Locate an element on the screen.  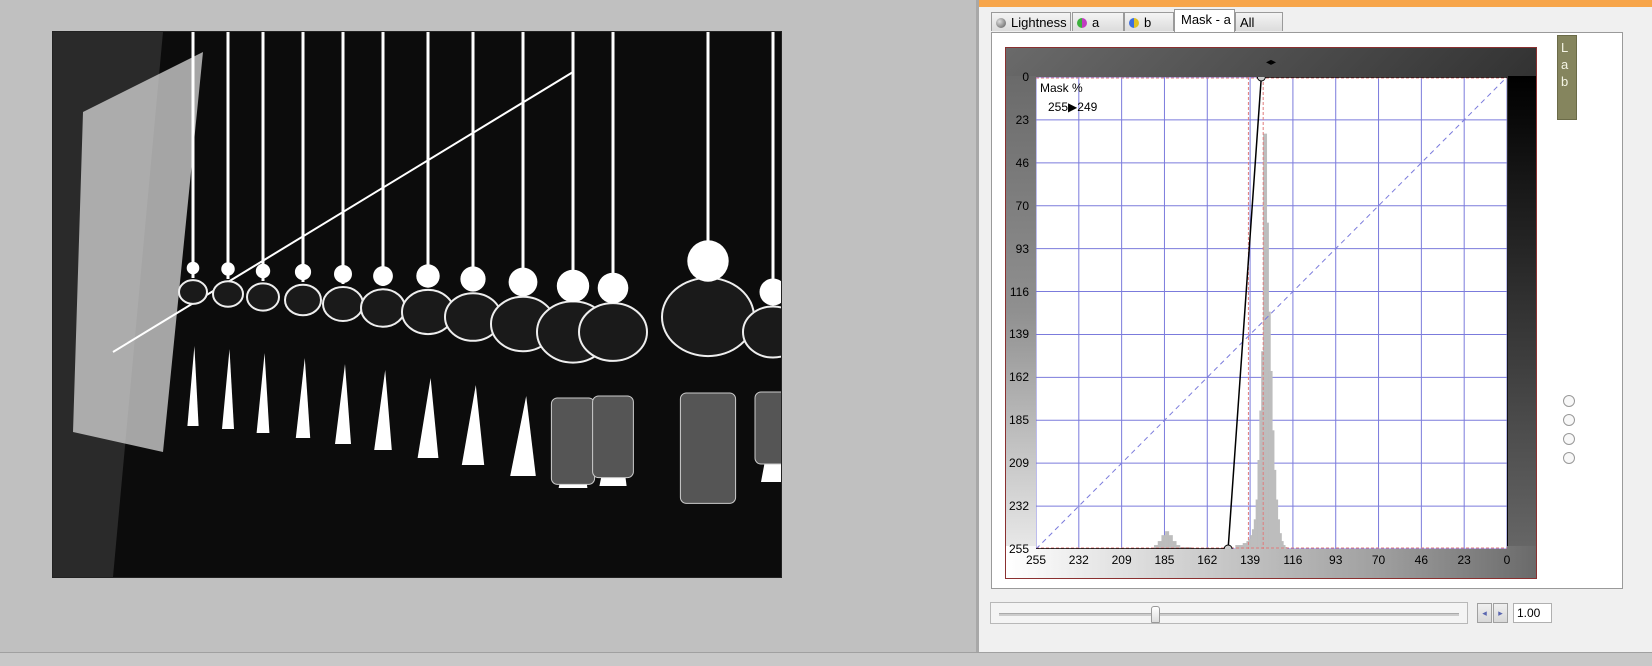
tab-lightness: Lightness is located at coordinates (1031, 21).